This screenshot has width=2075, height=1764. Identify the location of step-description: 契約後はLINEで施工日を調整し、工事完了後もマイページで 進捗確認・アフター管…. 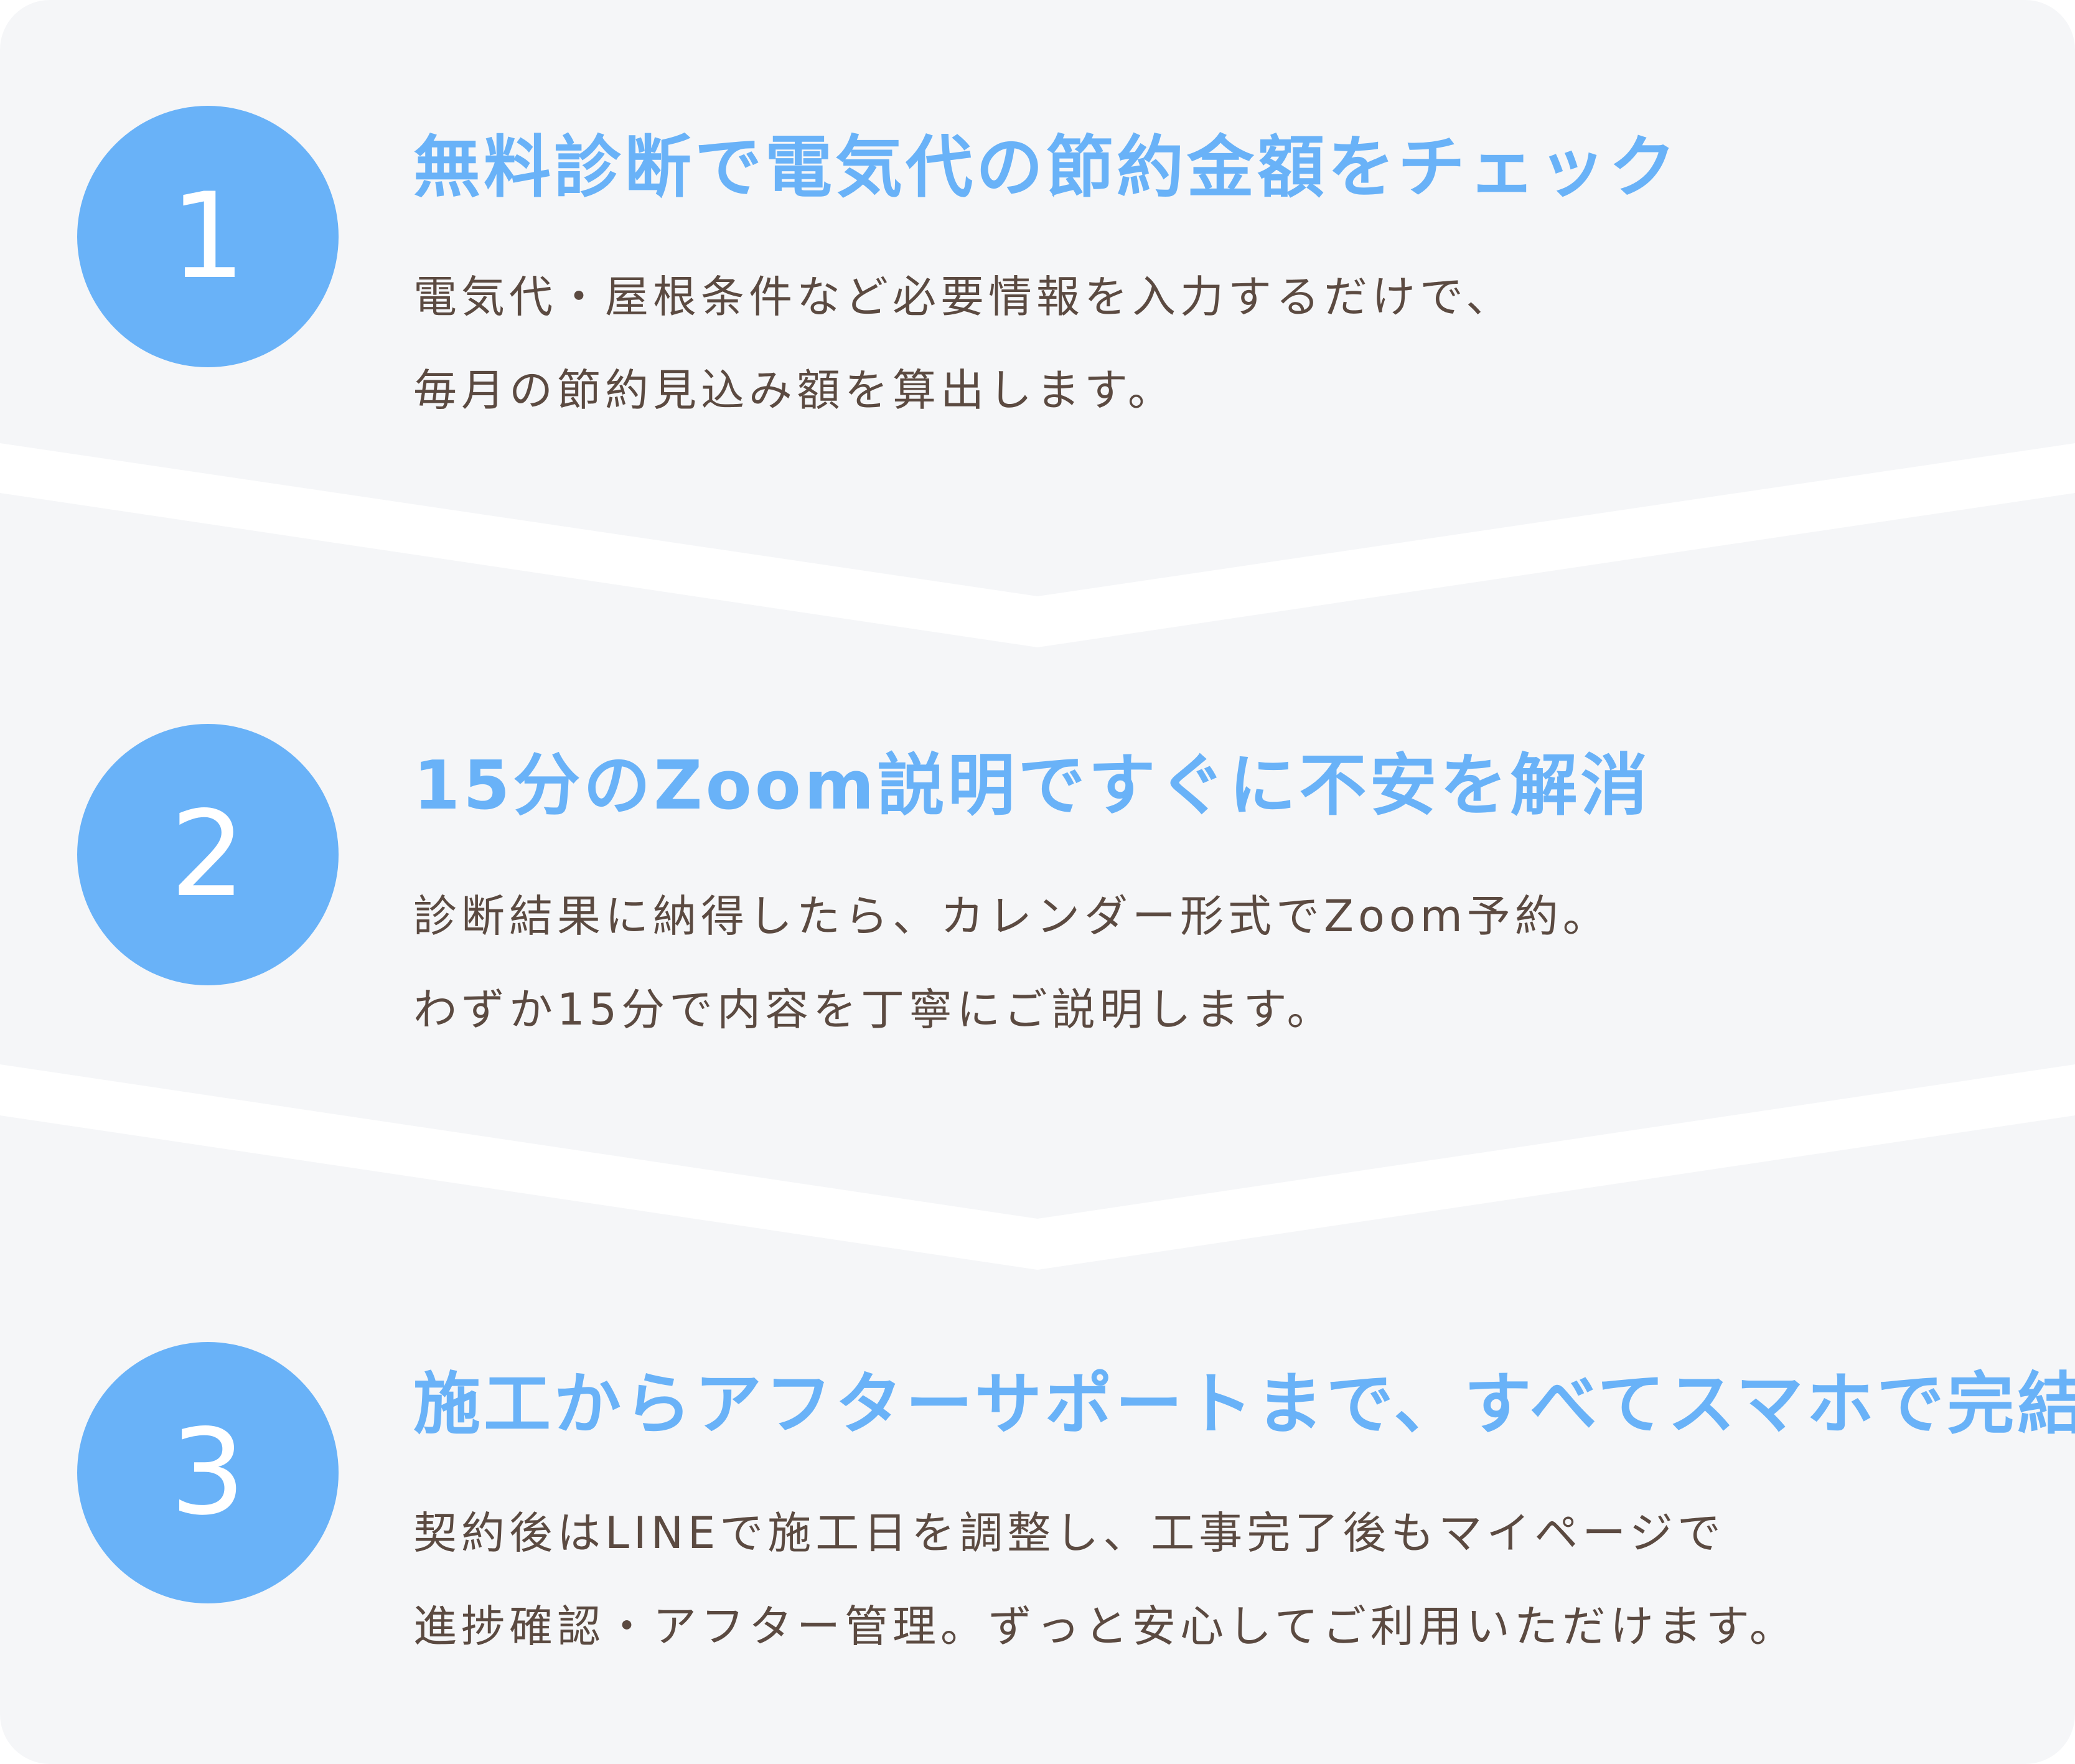
(1105, 1579).